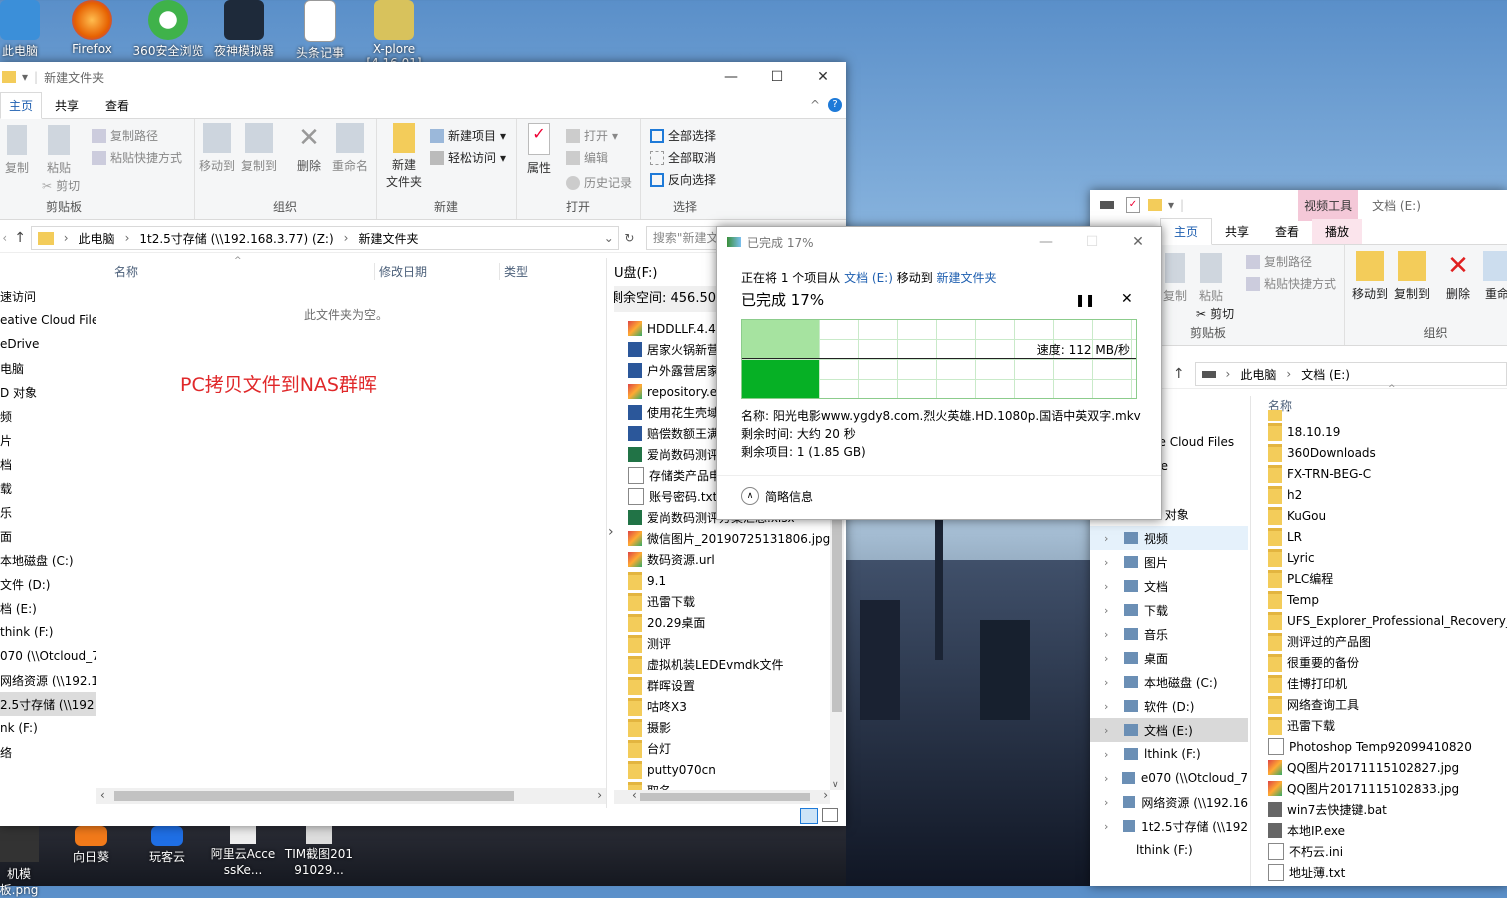 The height and width of the screenshot is (898, 1507). Describe the element at coordinates (1387, 872) in the screenshot. I see `list-item: 地址薄.txt` at that location.